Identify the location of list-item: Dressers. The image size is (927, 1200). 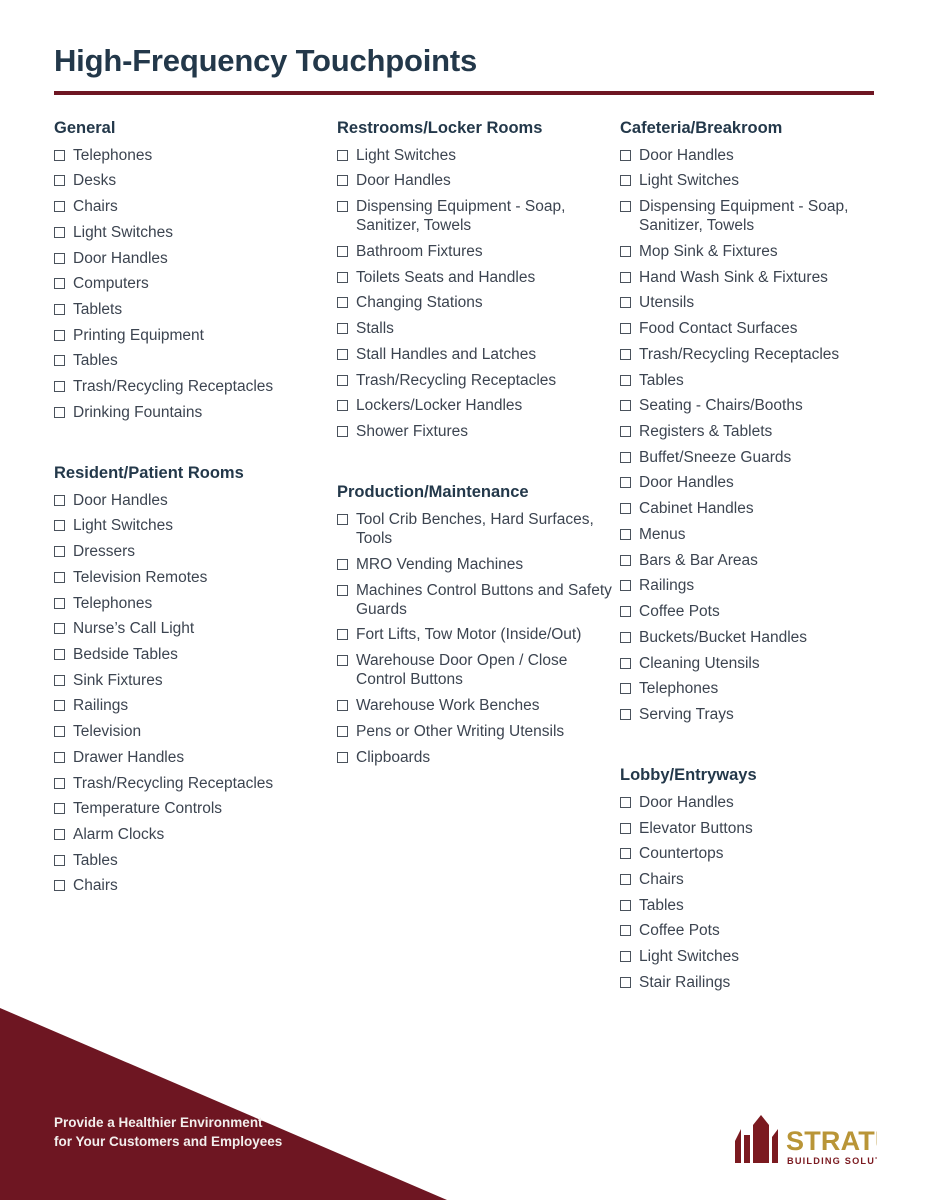
(195, 551).